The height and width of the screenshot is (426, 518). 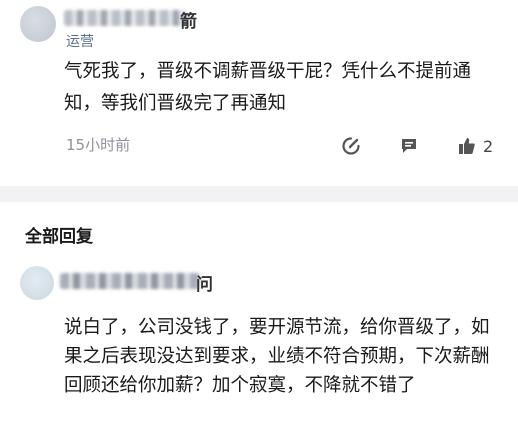 What do you see at coordinates (259, 194) in the screenshot?
I see `section-divider` at bounding box center [259, 194].